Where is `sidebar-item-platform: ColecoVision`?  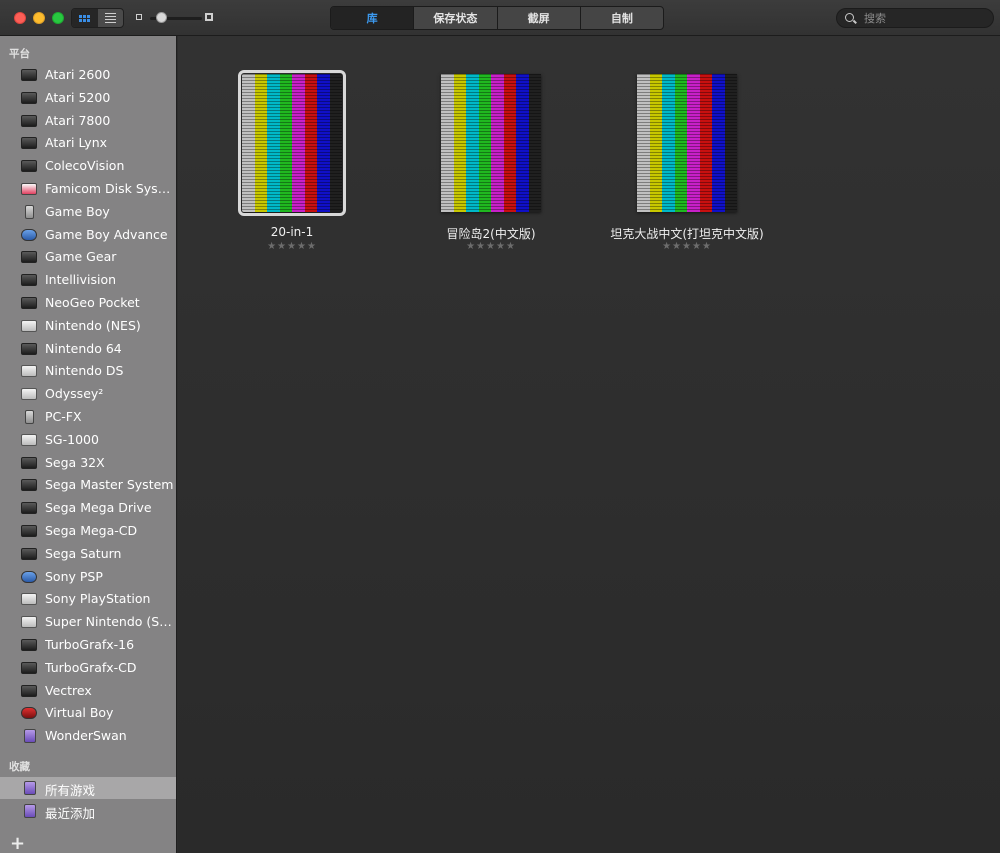
sidebar-item-platform: ColecoVision is located at coordinates (88, 166).